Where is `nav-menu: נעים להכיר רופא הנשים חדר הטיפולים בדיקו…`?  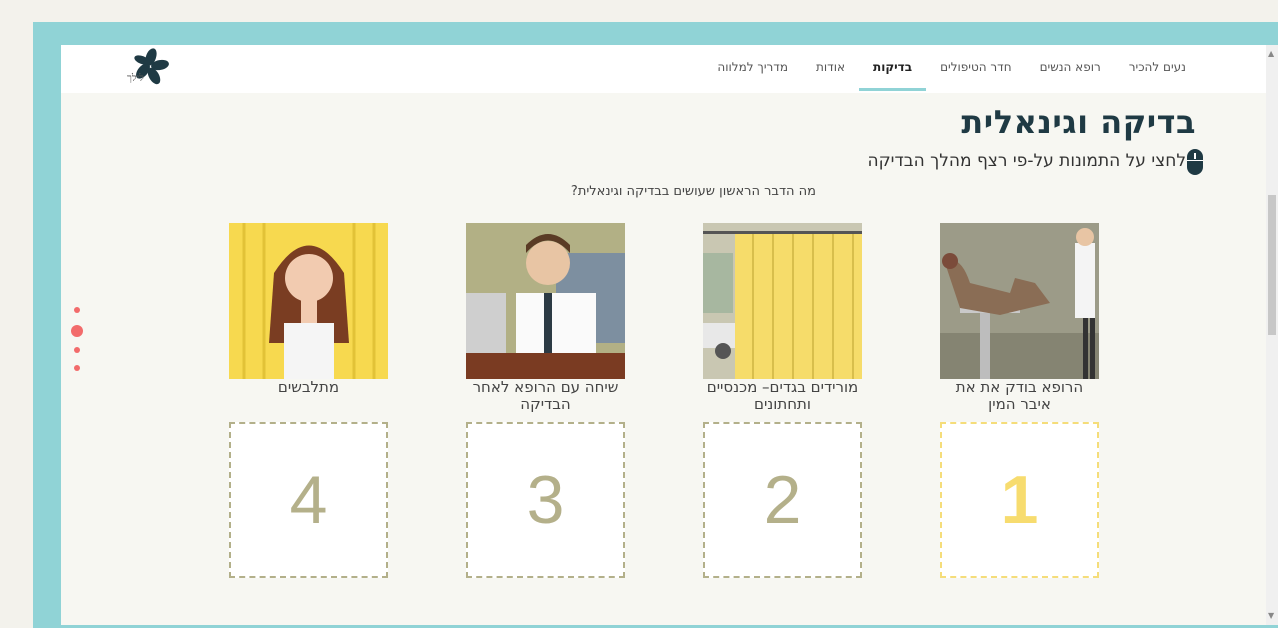
nav-menu: נעים להכיר רופא הנשים חדר הטיפולים בדיקו… is located at coordinates (951, 69).